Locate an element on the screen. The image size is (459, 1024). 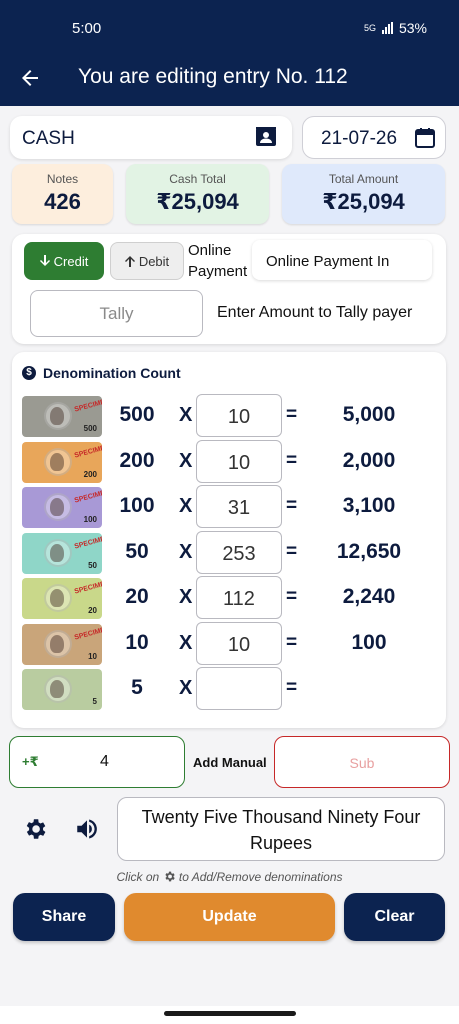
note-100-image: SPECIMEN 100 is located at coordinates (62, 507).